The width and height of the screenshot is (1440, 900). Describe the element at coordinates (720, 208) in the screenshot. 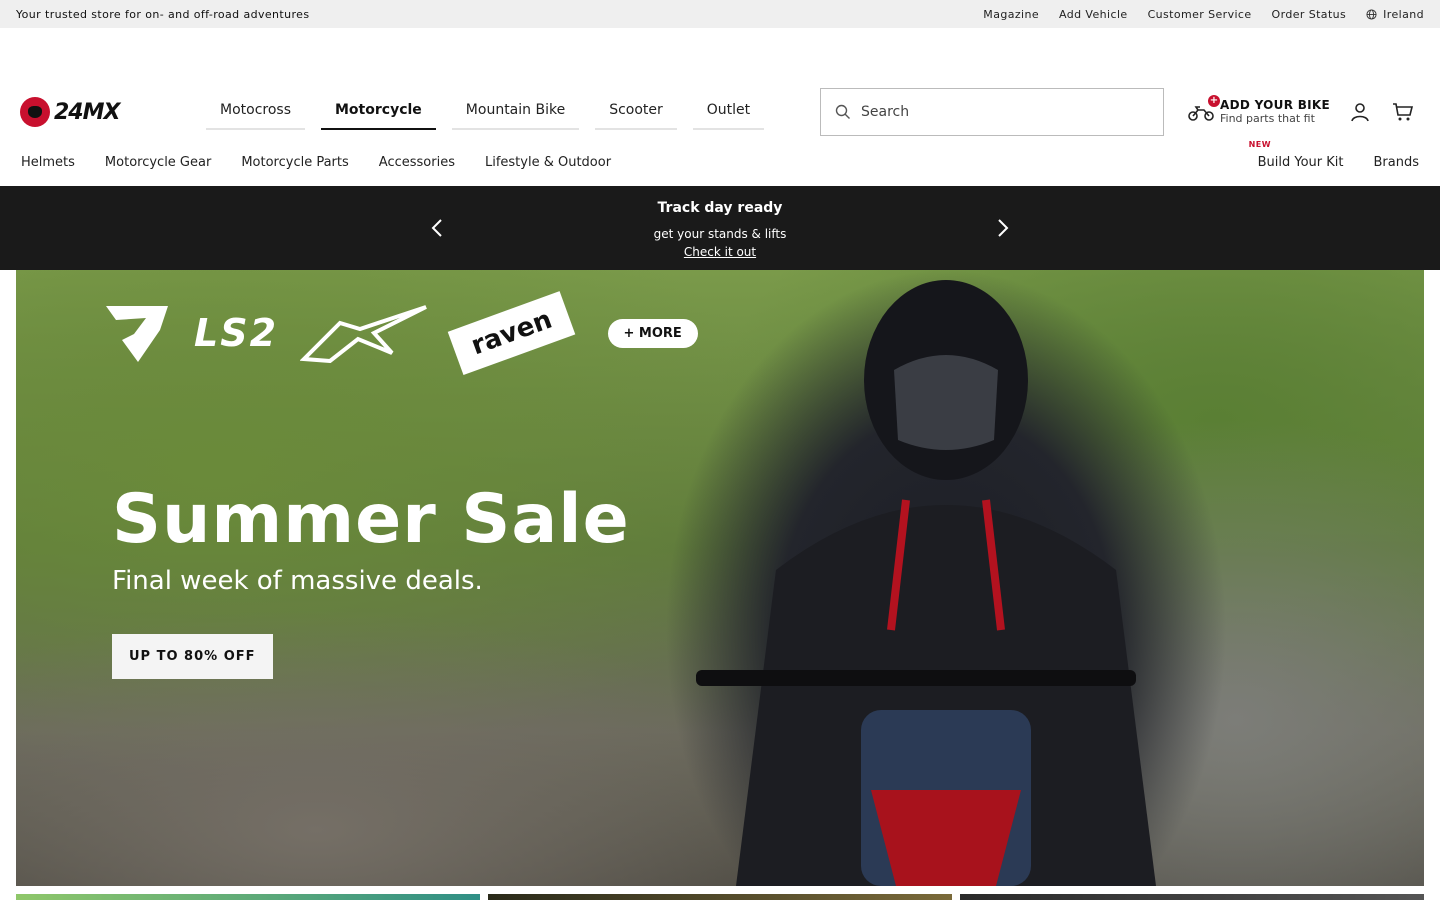

I see `promo-title: Track day ready` at that location.